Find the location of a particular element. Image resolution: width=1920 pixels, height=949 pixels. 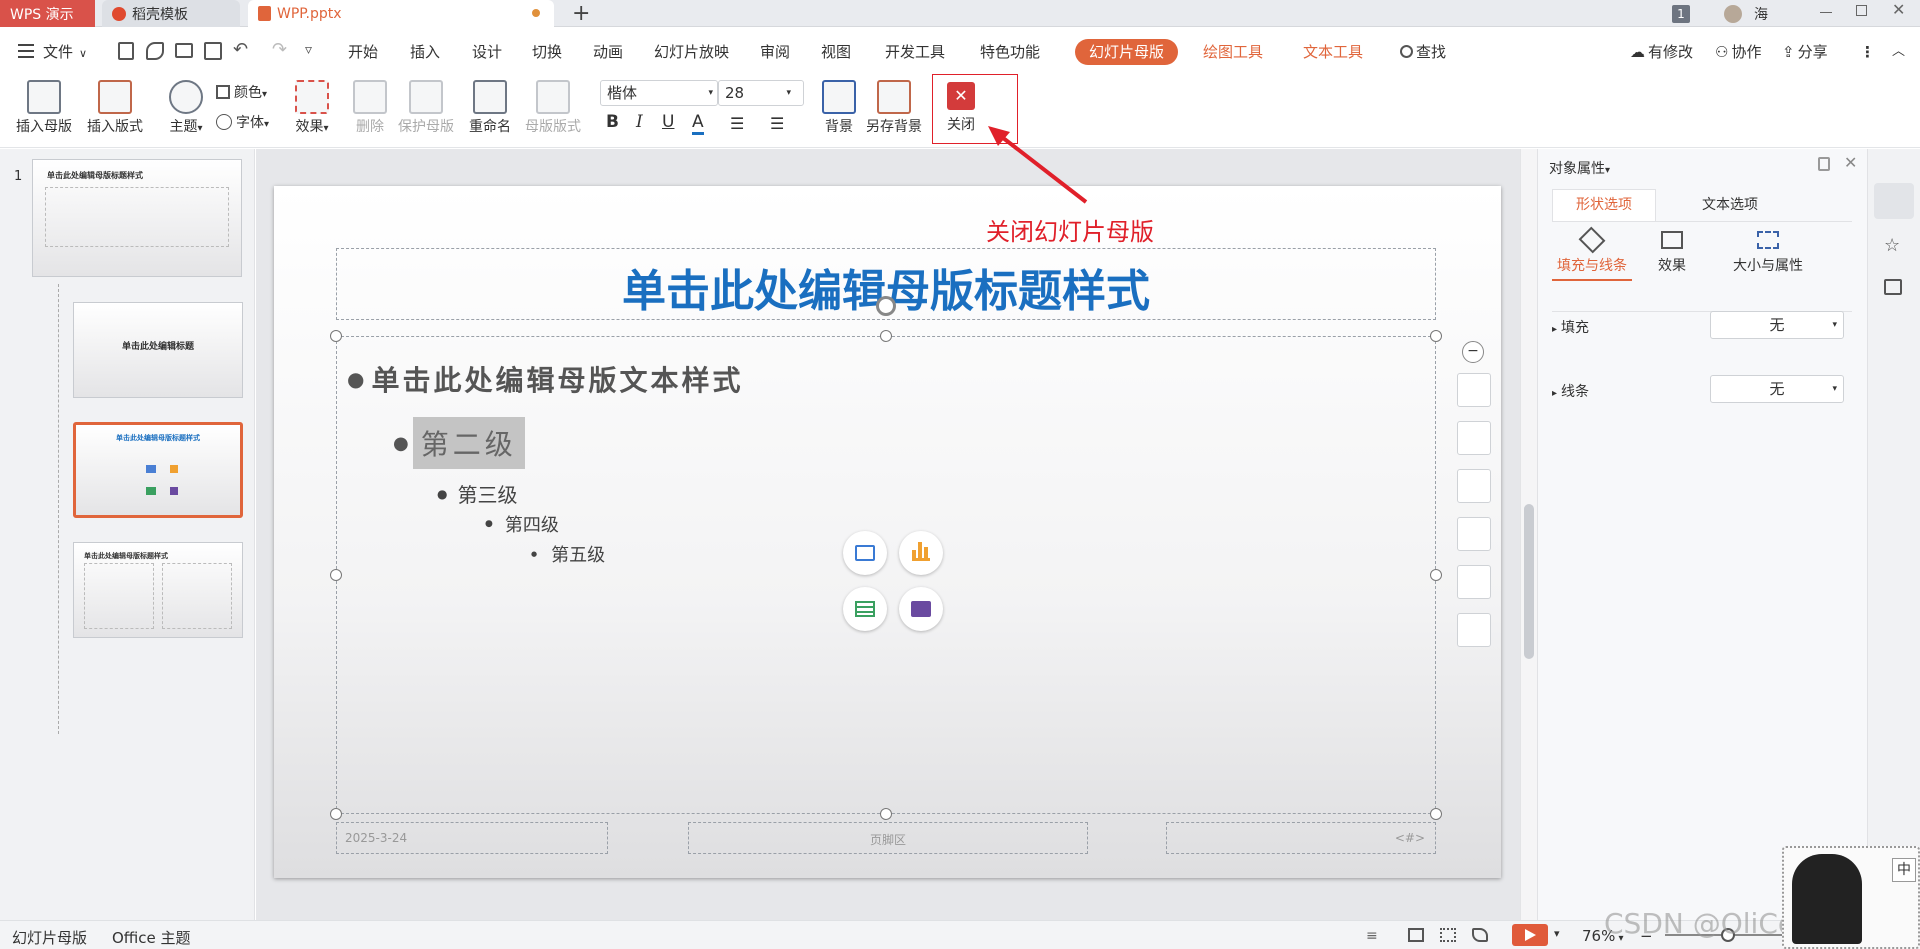

tab-text-options: 文本选项 is located at coordinates (1730, 205).